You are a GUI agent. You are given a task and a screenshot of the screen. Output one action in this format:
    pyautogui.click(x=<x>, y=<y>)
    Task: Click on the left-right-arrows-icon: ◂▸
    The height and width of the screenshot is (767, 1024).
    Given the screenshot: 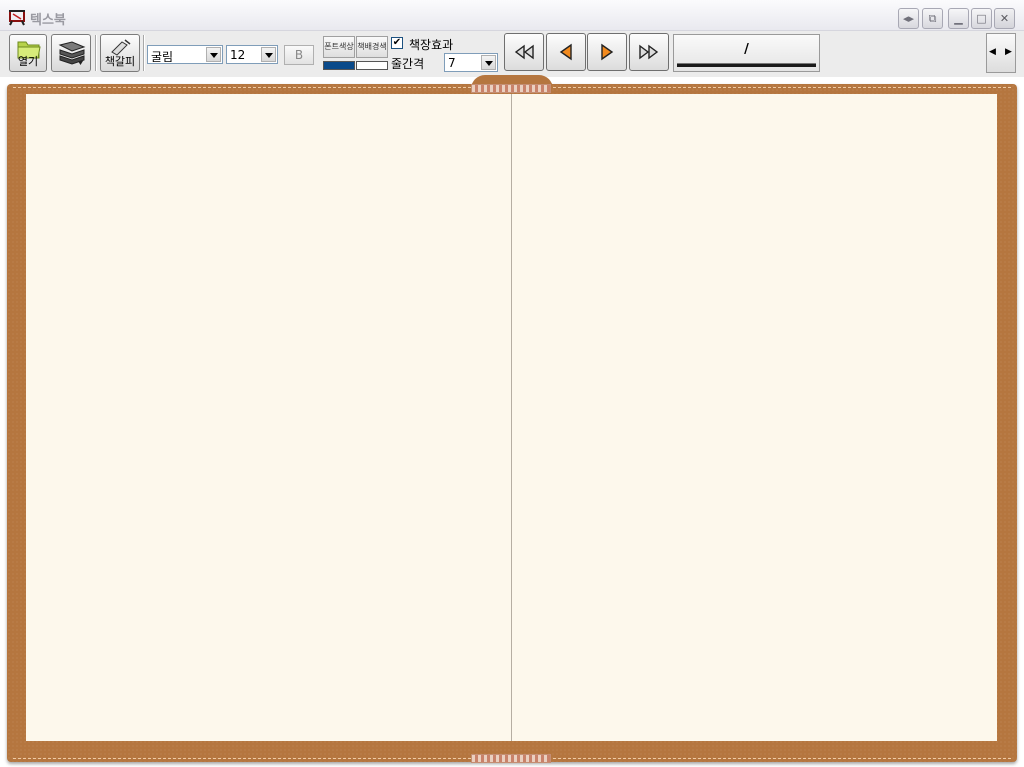 What is the action you would take?
    pyautogui.click(x=908, y=18)
    